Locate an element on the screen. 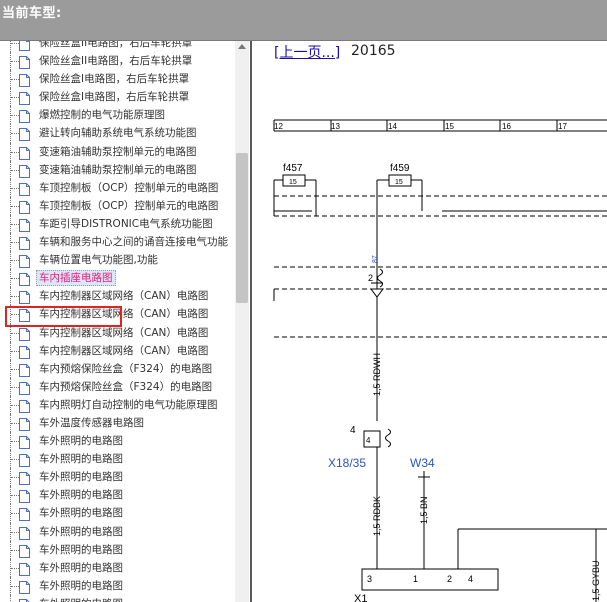  tree-item: 车辆位置电气功能图,功能 is located at coordinates (118, 260).